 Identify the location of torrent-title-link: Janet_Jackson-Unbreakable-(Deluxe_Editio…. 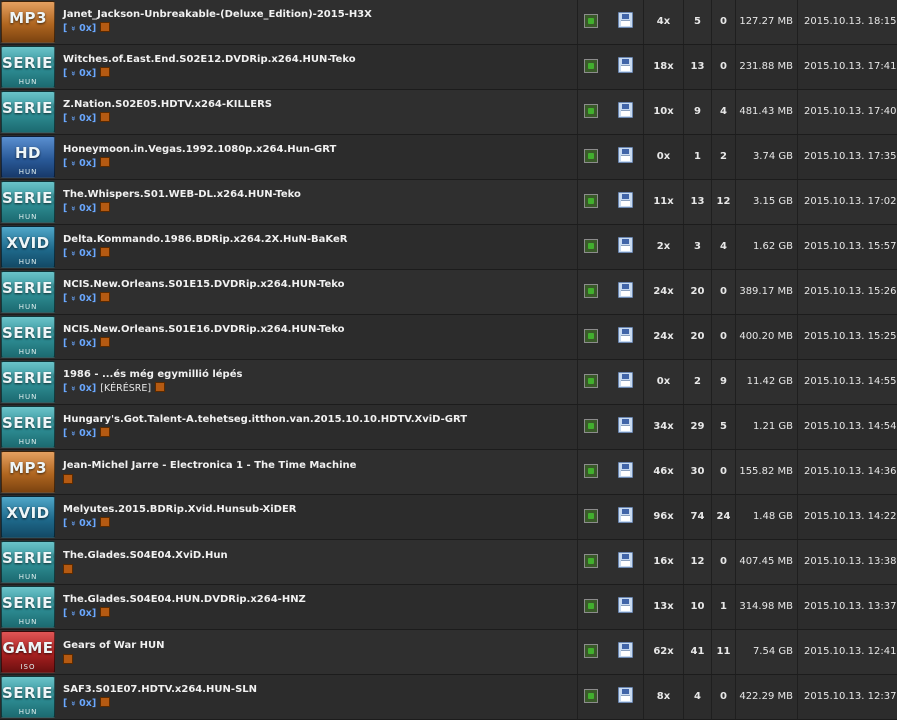
(217, 14).